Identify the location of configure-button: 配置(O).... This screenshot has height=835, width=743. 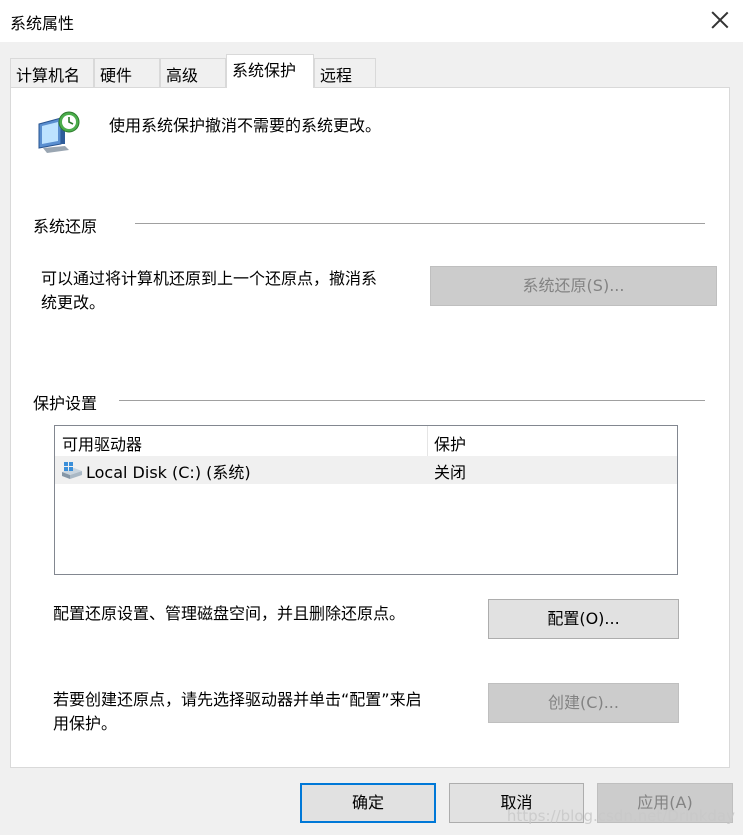
(583, 619).